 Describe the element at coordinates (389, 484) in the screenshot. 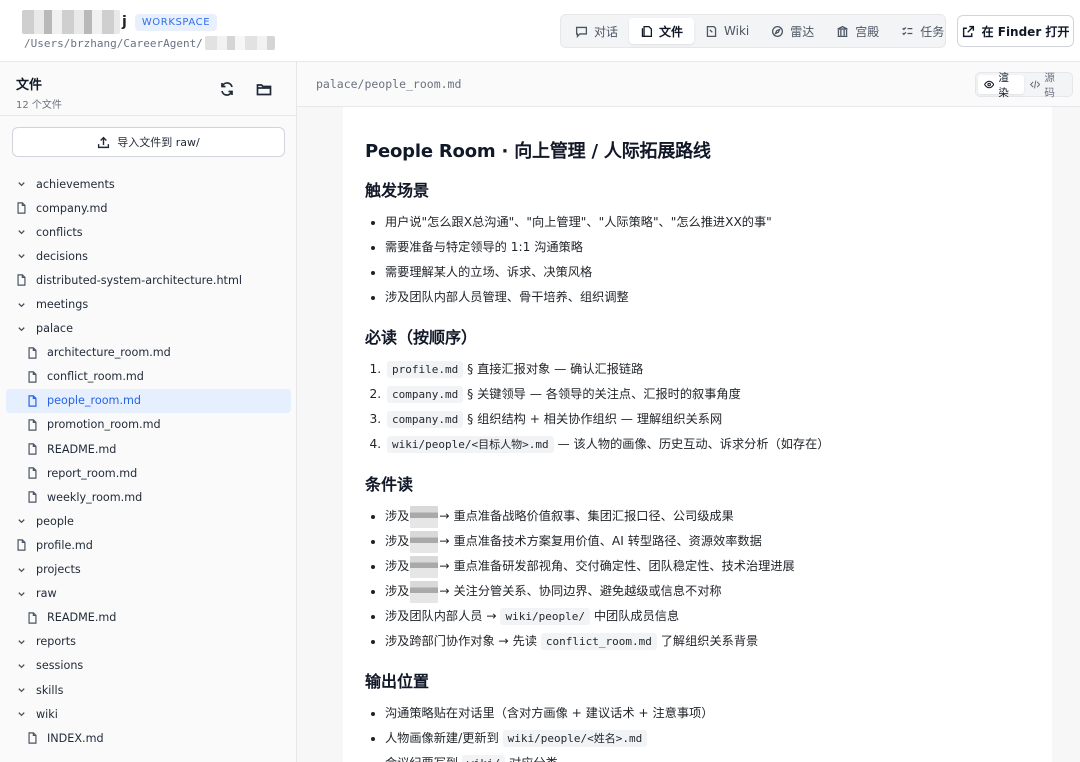

I see `section-heading: 条件读` at that location.